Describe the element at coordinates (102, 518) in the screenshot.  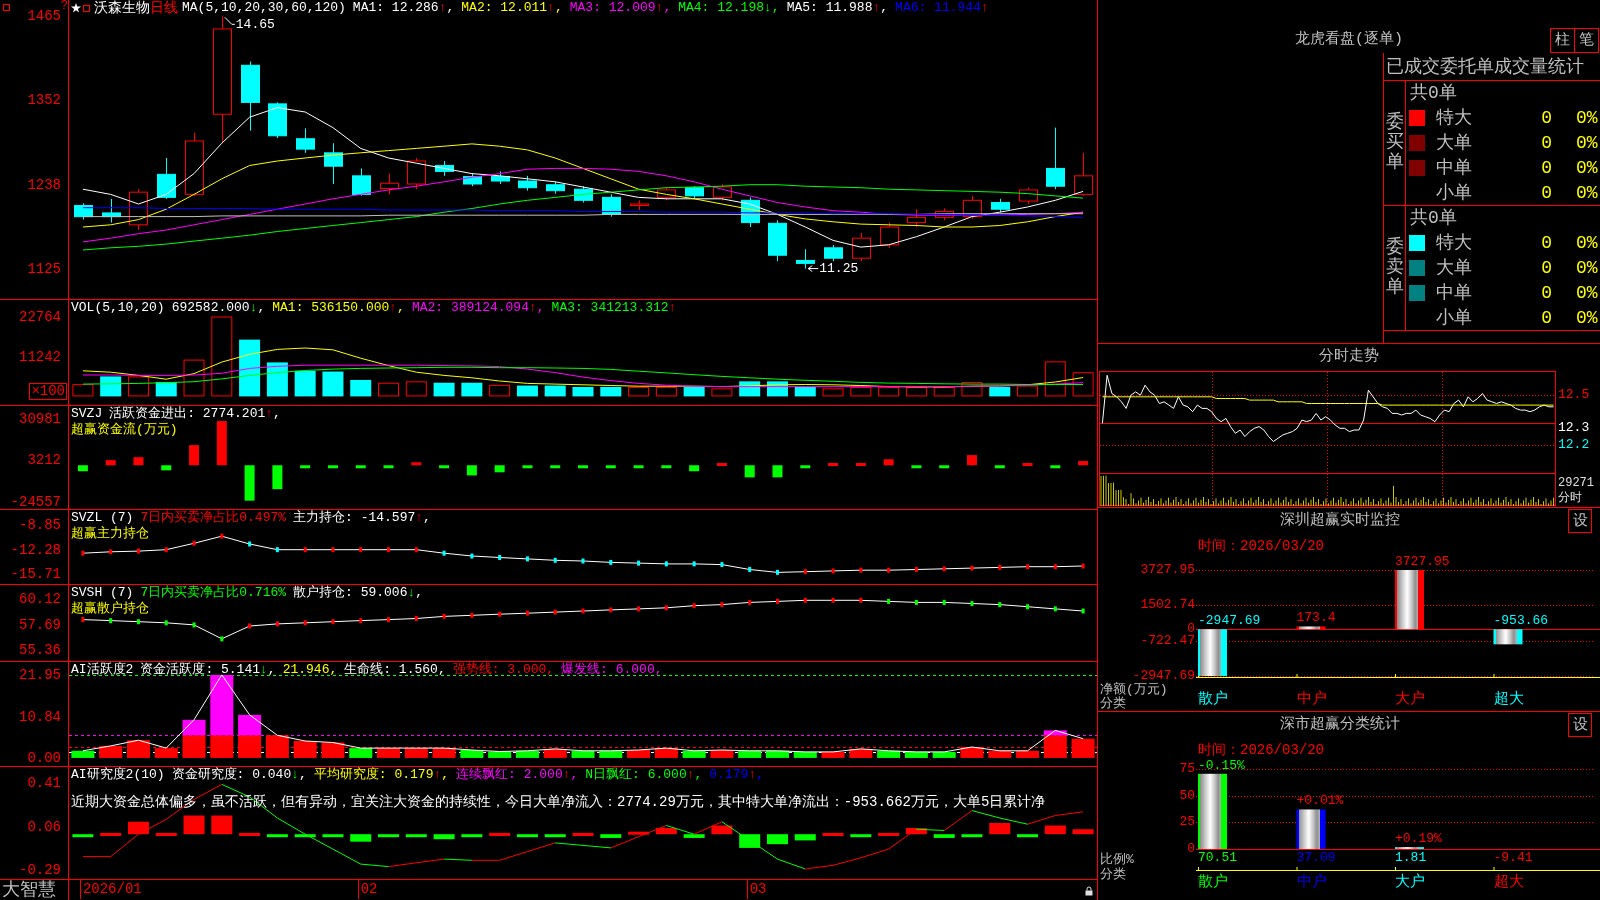
I see `indicator-name: SVZL (7)` at that location.